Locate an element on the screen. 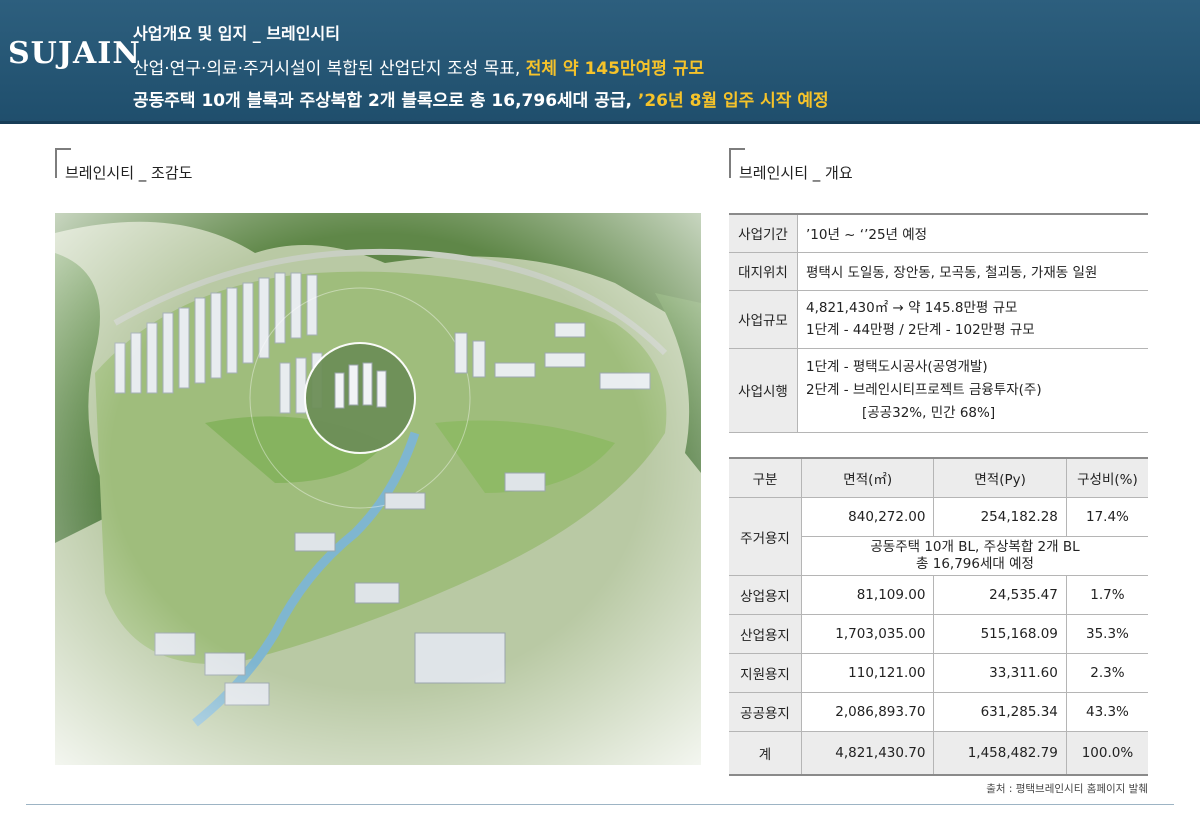 Image resolution: width=1200 pixels, height=816 pixels. table-row: 상업용지 81,109.00 24,535.47 1.7% is located at coordinates (938, 595).